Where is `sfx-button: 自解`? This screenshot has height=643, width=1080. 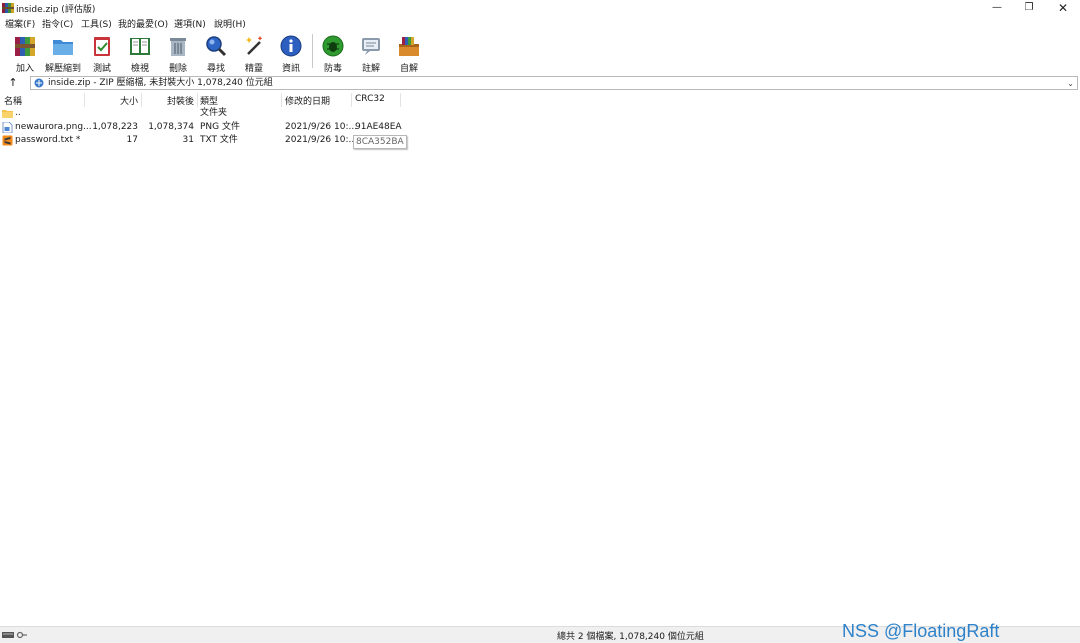
sfx-button: 自解 is located at coordinates (409, 53).